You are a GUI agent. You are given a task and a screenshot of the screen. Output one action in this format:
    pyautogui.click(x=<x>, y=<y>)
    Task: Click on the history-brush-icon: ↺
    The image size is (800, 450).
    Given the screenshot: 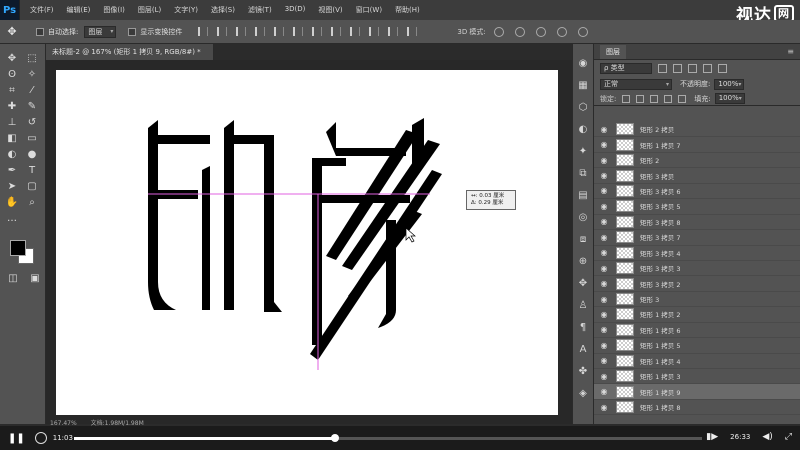 What is the action you would take?
    pyautogui.click(x=32, y=123)
    